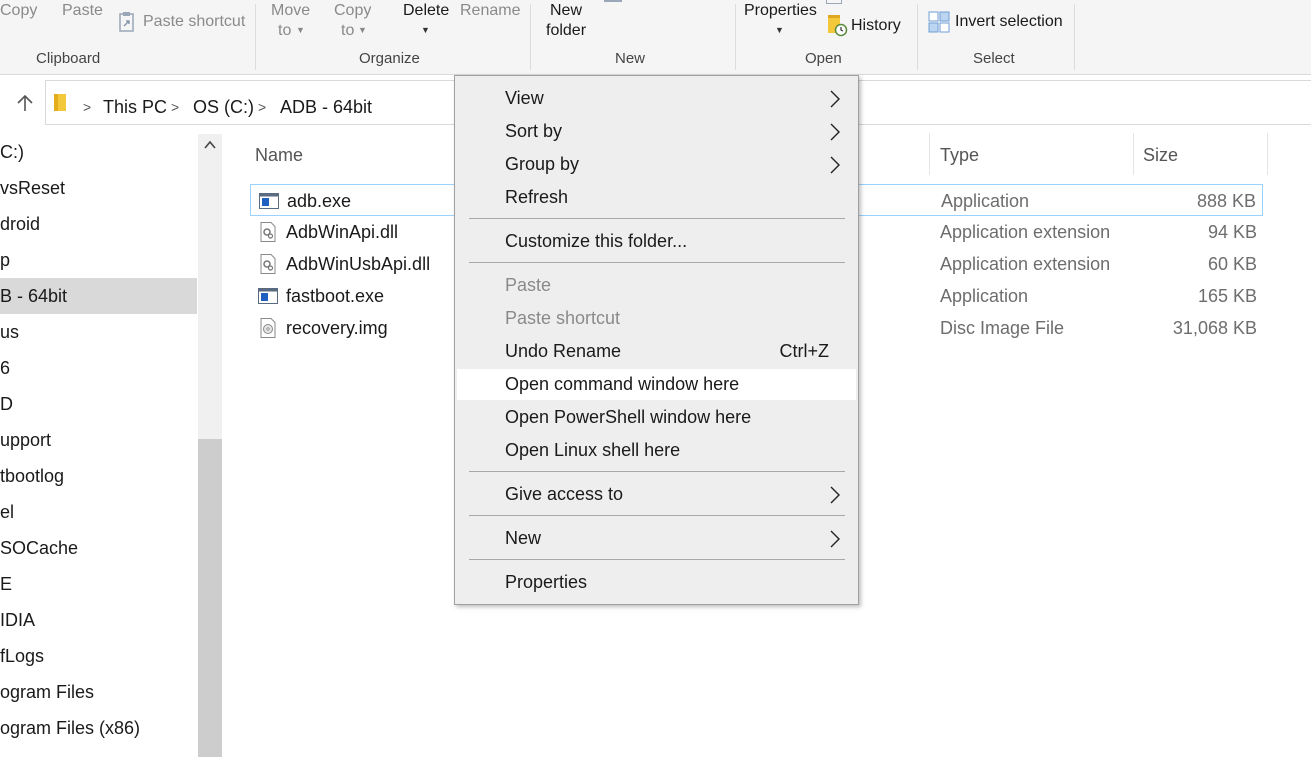 The width and height of the screenshot is (1311, 757). Describe the element at coordinates (656, 98) in the screenshot. I see `menu-item-view: View` at that location.